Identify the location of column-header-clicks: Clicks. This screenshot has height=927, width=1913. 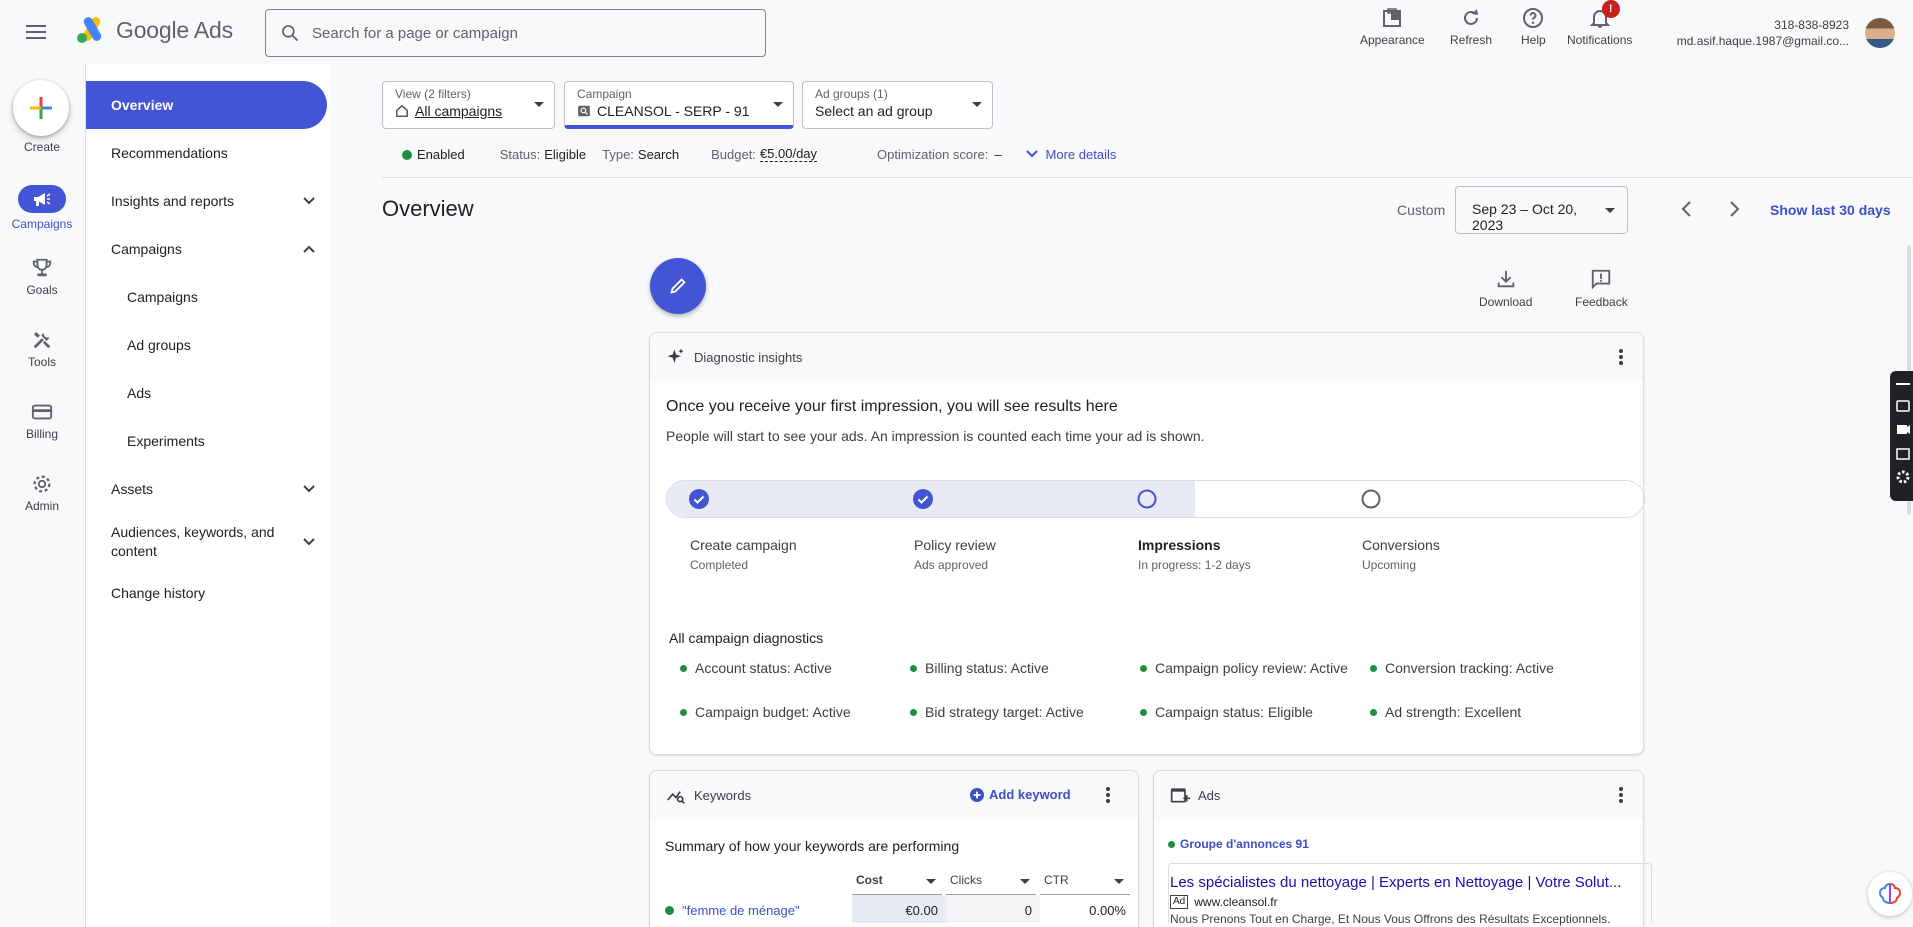
(991, 884).